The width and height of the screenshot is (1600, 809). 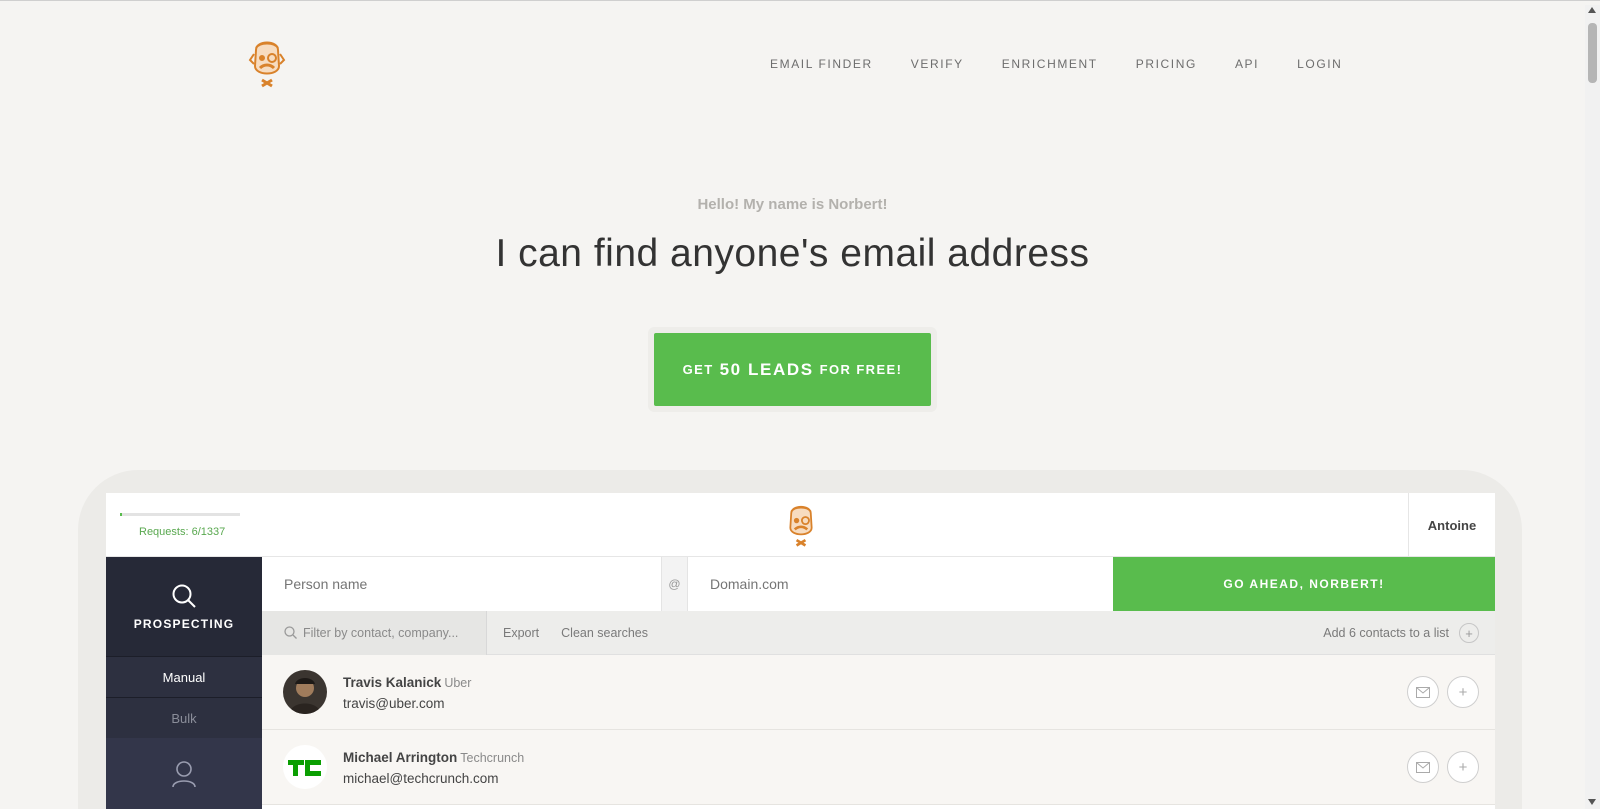 I want to click on requests-counter: Requests: 6/1337, so click(x=182, y=532).